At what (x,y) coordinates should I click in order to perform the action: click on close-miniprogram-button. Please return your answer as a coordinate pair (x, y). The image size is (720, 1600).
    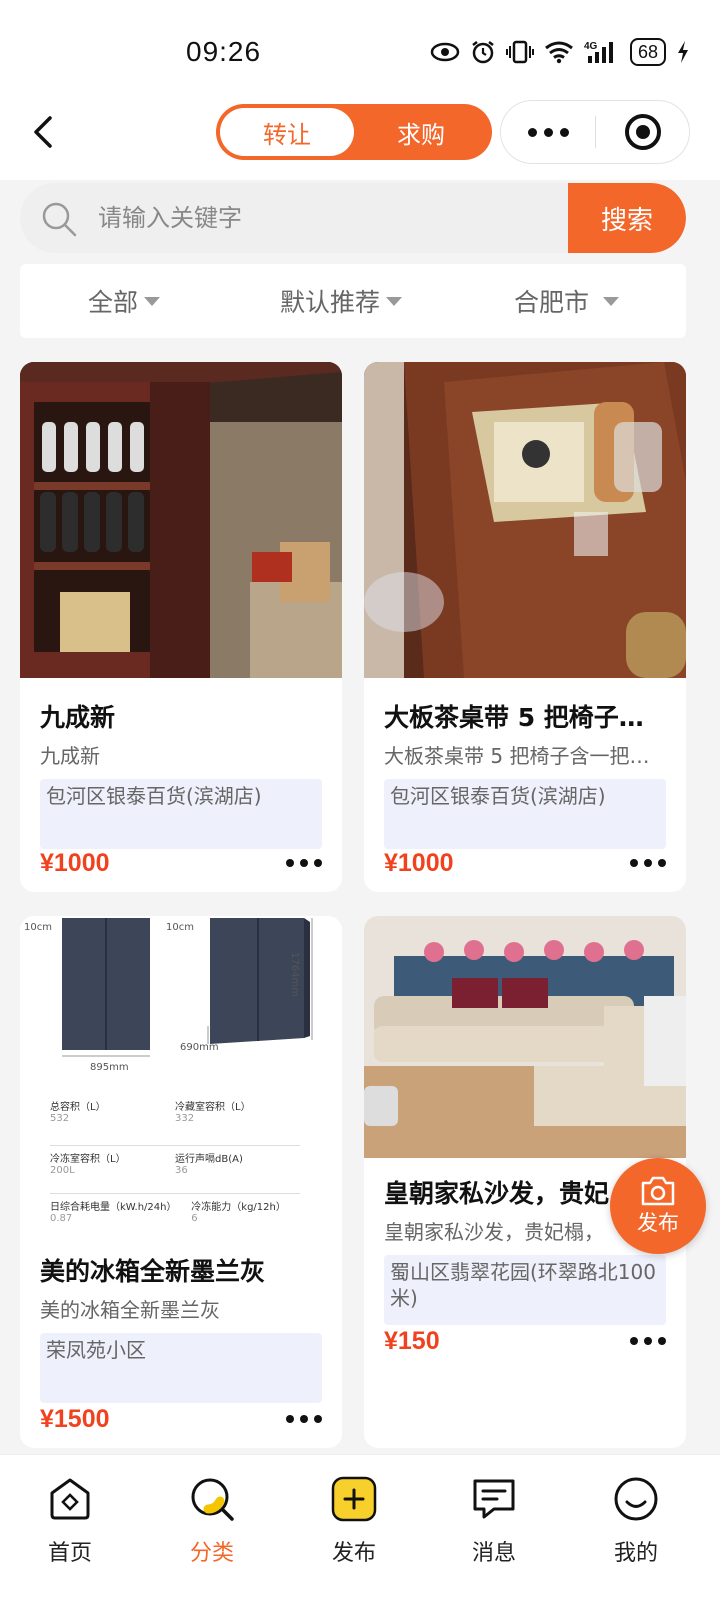
    Looking at the image, I should click on (642, 132).